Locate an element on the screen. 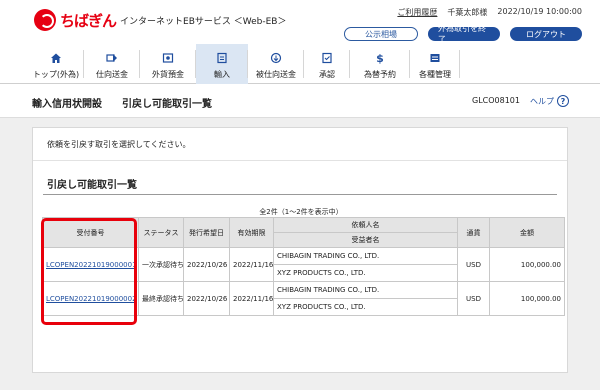 The width and height of the screenshot is (600, 390). nav-approval: 承認 is located at coordinates (327, 64).